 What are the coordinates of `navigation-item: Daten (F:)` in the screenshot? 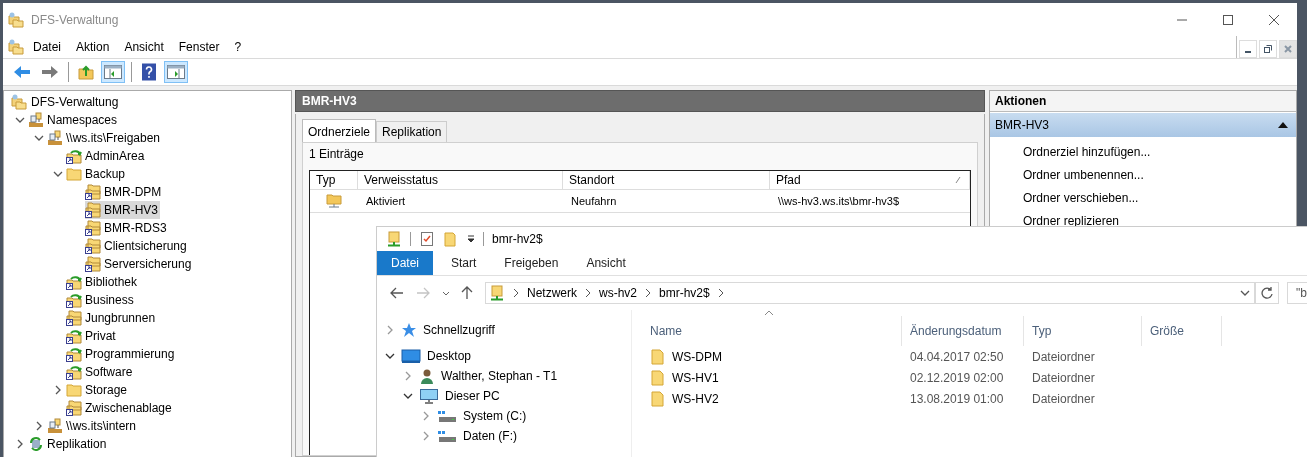 It's located at (477, 436).